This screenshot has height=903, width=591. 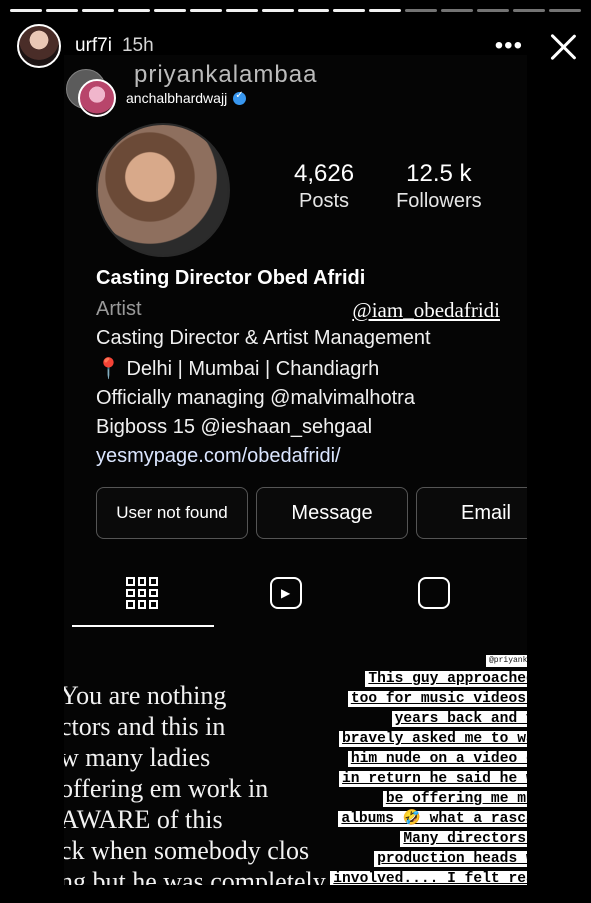 What do you see at coordinates (409, 839) in the screenshot?
I see `overlay-line: Many directors and` at bounding box center [409, 839].